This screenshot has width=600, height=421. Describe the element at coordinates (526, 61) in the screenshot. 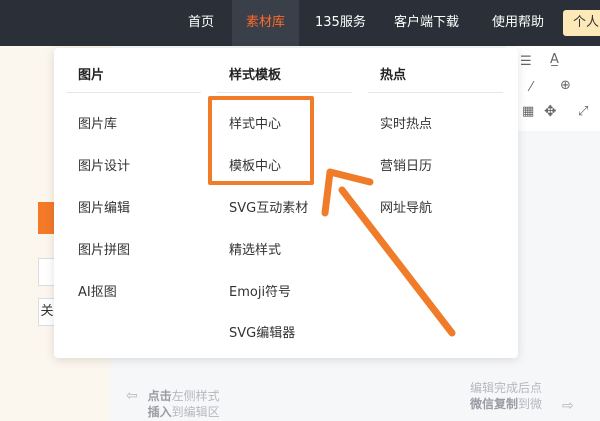

I see `align-icon: ☰` at that location.